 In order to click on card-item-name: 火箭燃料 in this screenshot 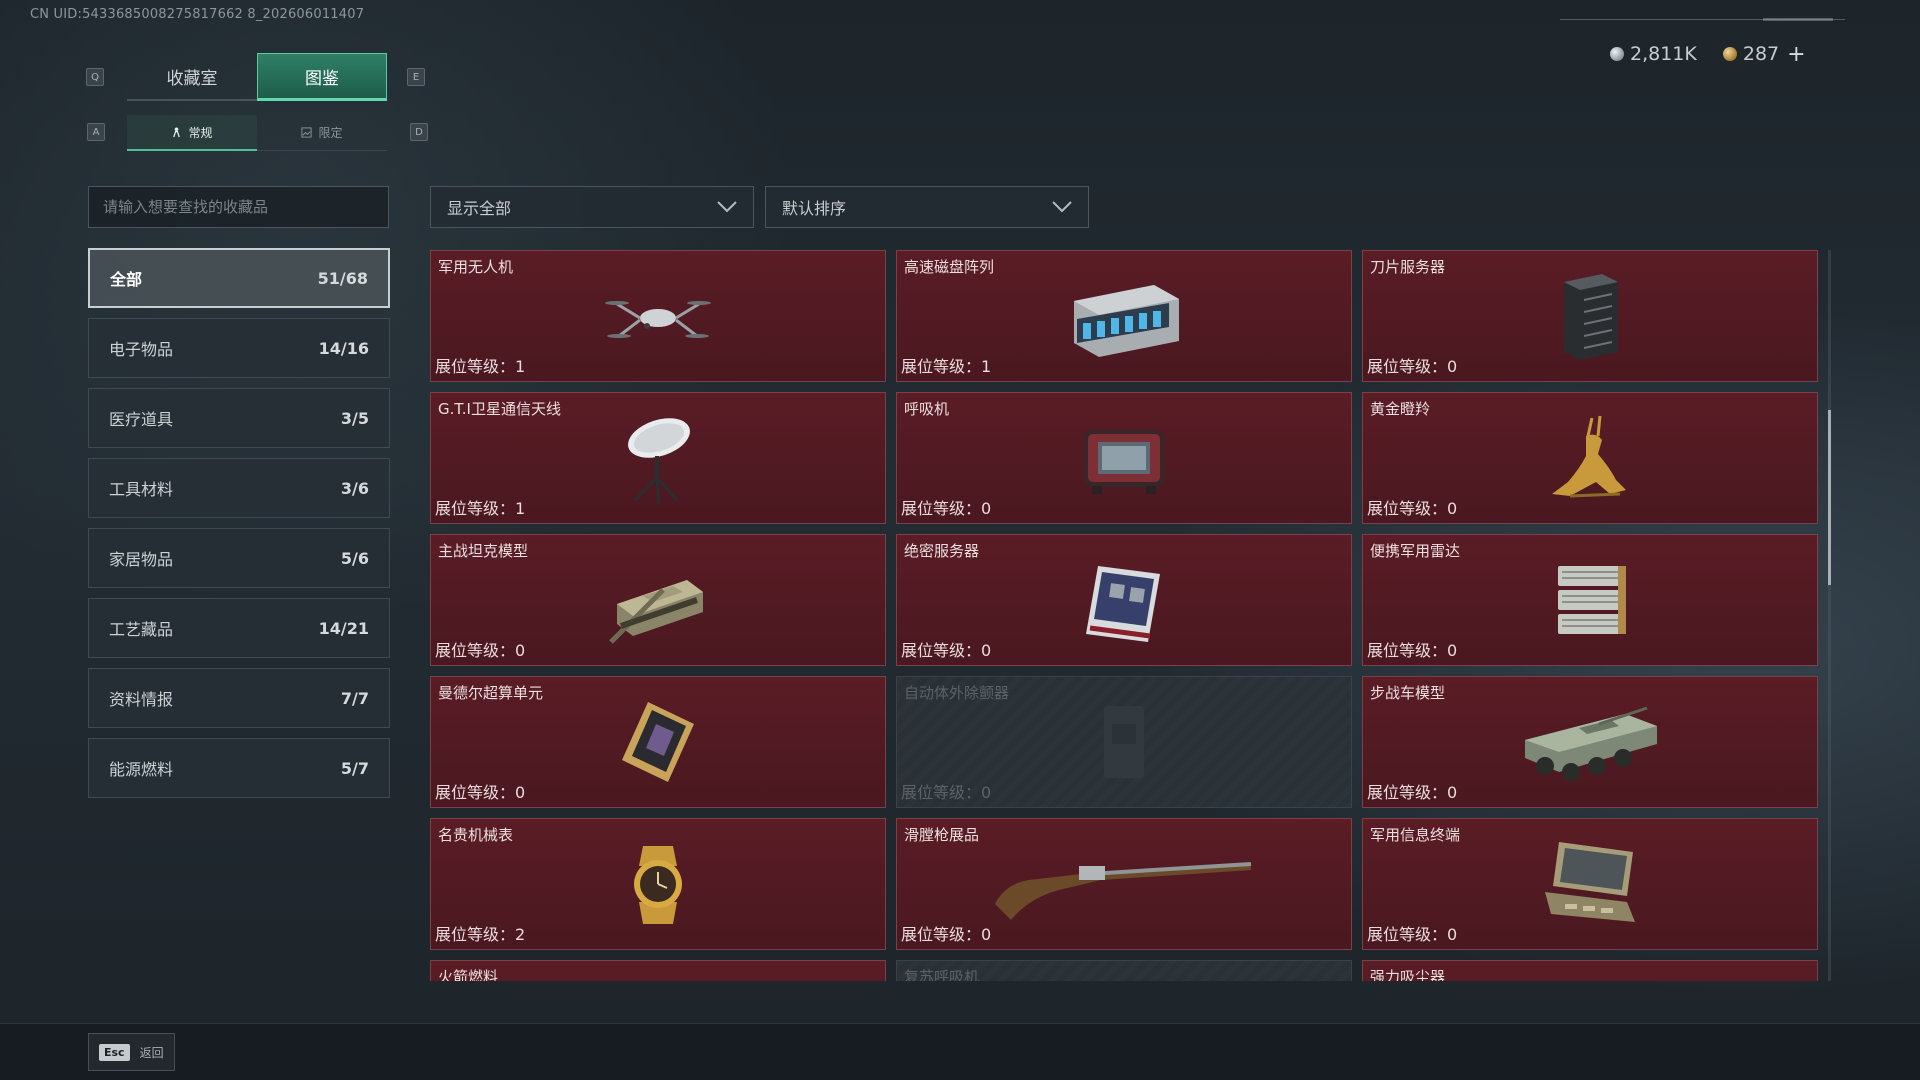, I will do `click(468, 974)`.